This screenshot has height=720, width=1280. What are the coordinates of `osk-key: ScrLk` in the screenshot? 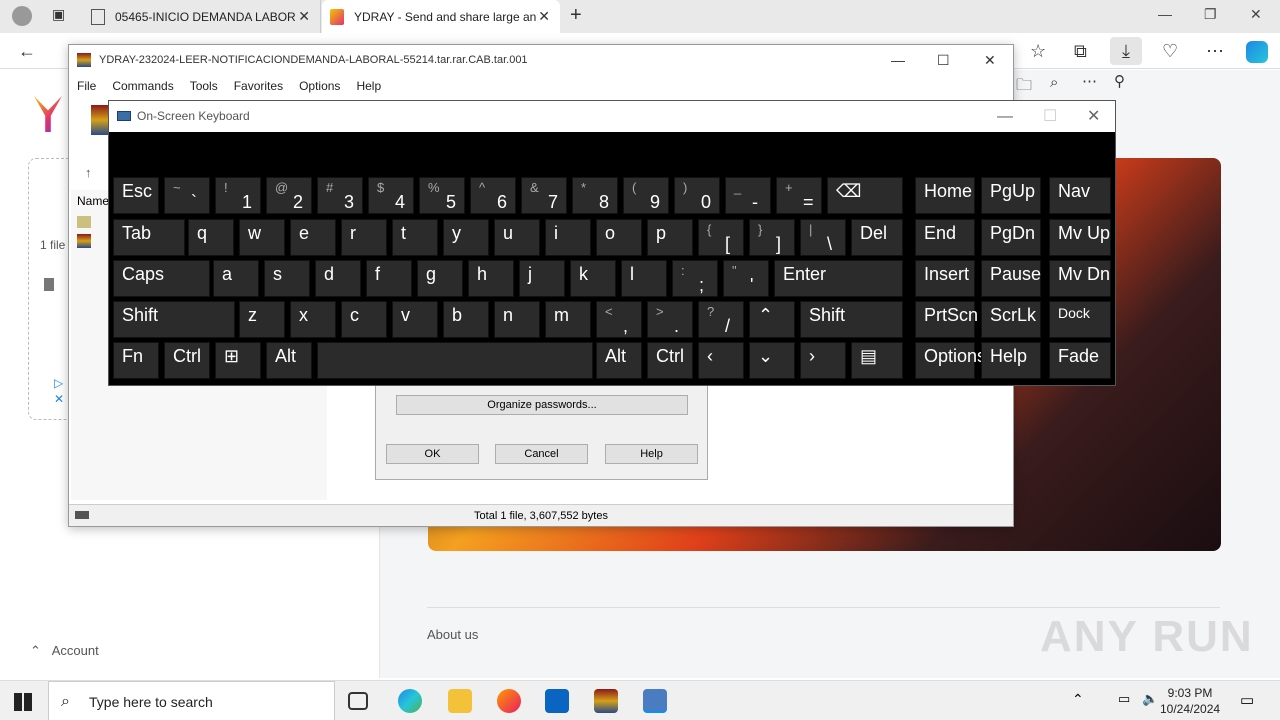 It's located at (1011, 319).